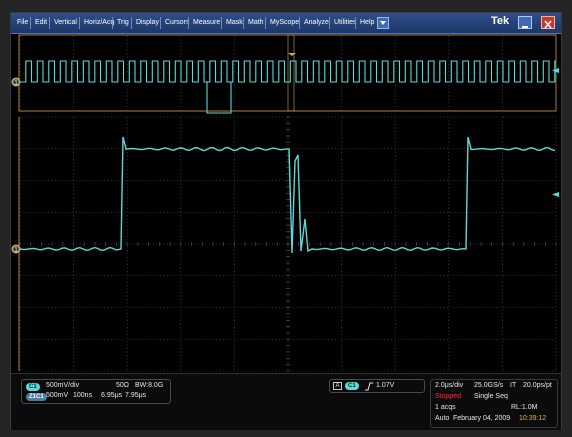  I want to click on menu-display: Display, so click(147, 23).